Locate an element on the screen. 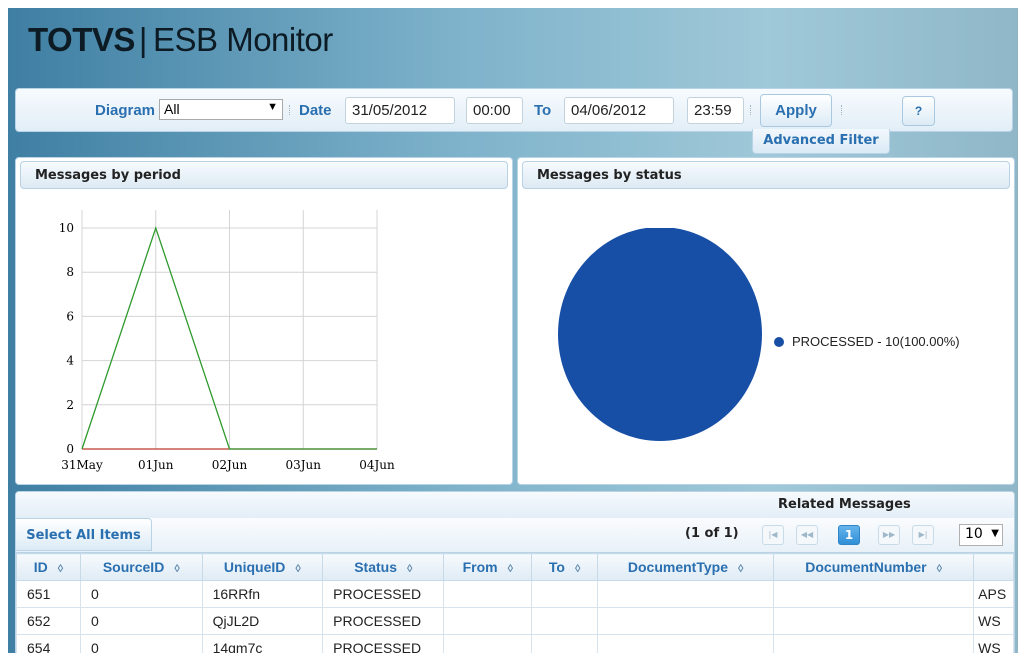  time-to-input: 23:59 is located at coordinates (715, 110).